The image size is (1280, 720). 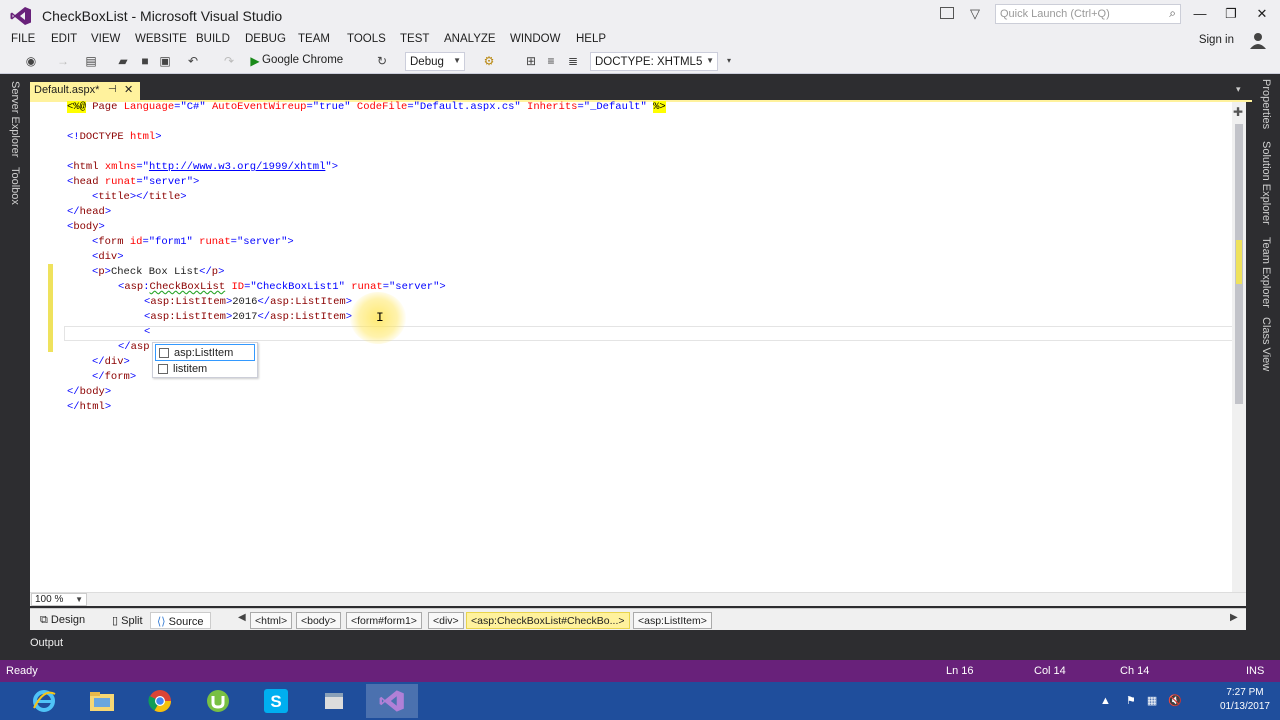 I want to click on internet-explorer-taskbar-button, so click(x=44, y=701).